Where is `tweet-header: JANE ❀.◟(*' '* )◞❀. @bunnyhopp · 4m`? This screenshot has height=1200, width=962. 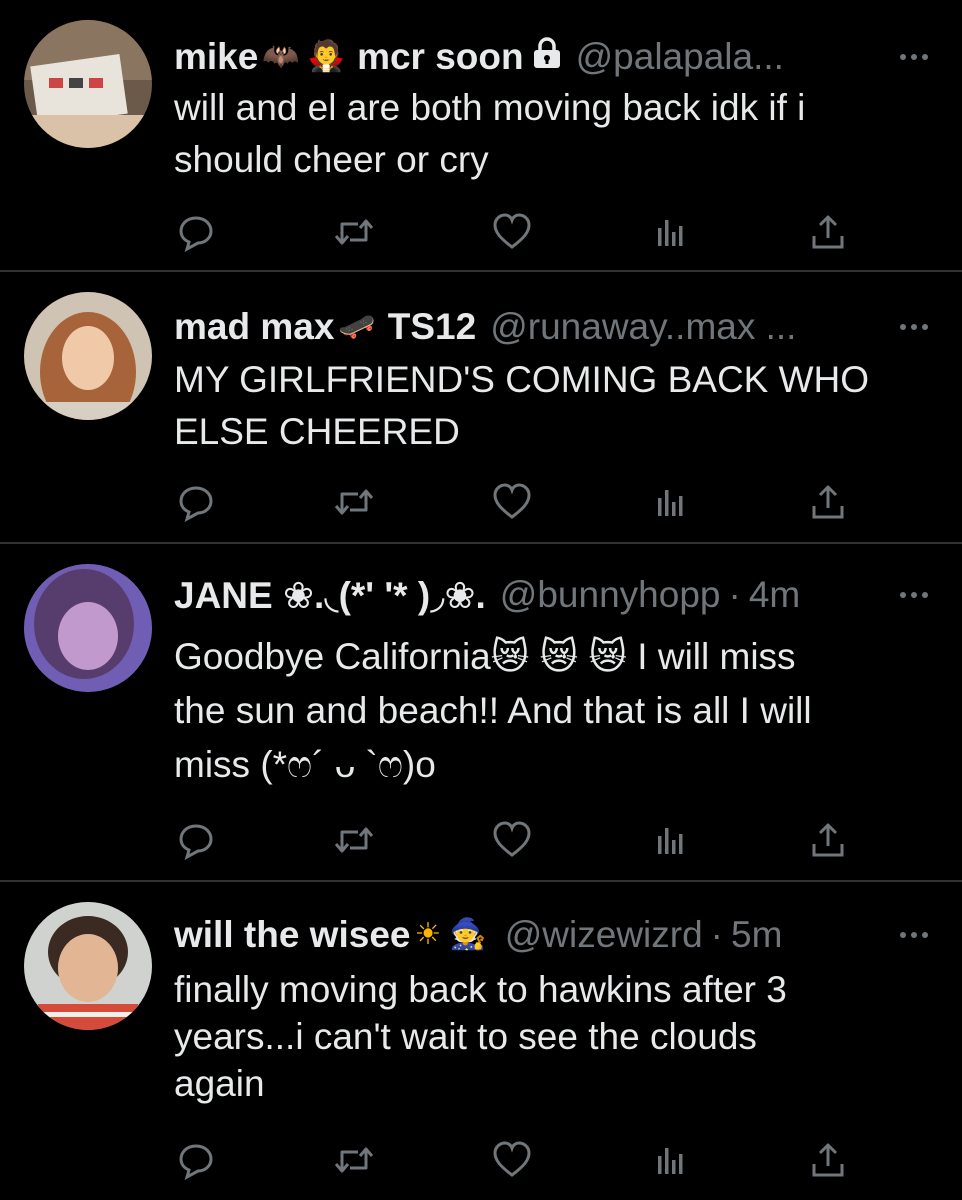
tweet-header: JANE ❀.◟(*' '* )◞❀. @bunnyhopp · 4m is located at coordinates (553, 595).